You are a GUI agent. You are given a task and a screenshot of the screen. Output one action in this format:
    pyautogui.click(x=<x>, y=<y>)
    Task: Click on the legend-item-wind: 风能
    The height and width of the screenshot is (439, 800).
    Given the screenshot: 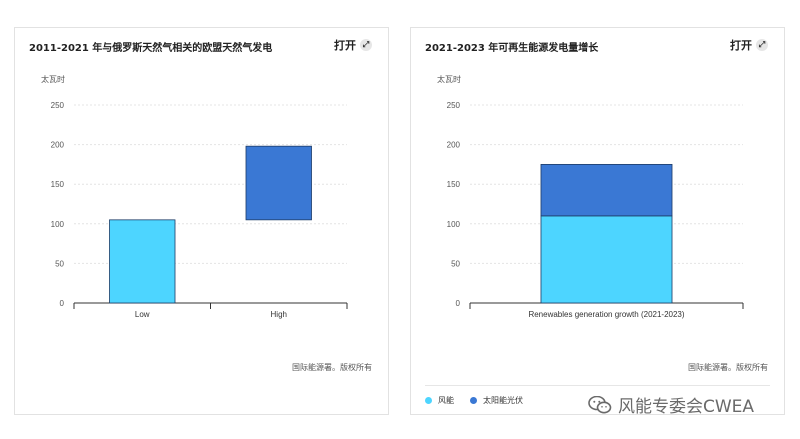 What is the action you would take?
    pyautogui.click(x=439, y=400)
    